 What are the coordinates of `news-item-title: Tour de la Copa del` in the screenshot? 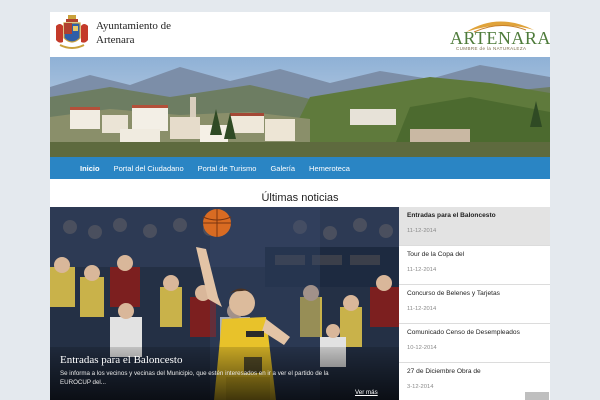 It's located at (436, 254).